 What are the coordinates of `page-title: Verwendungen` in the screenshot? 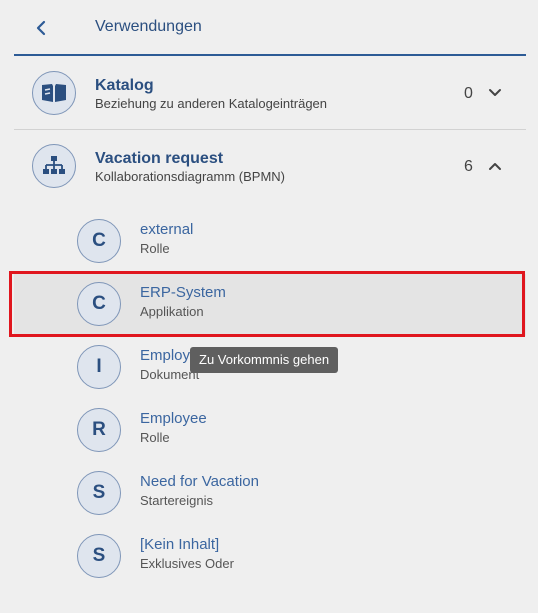 It's located at (148, 26).